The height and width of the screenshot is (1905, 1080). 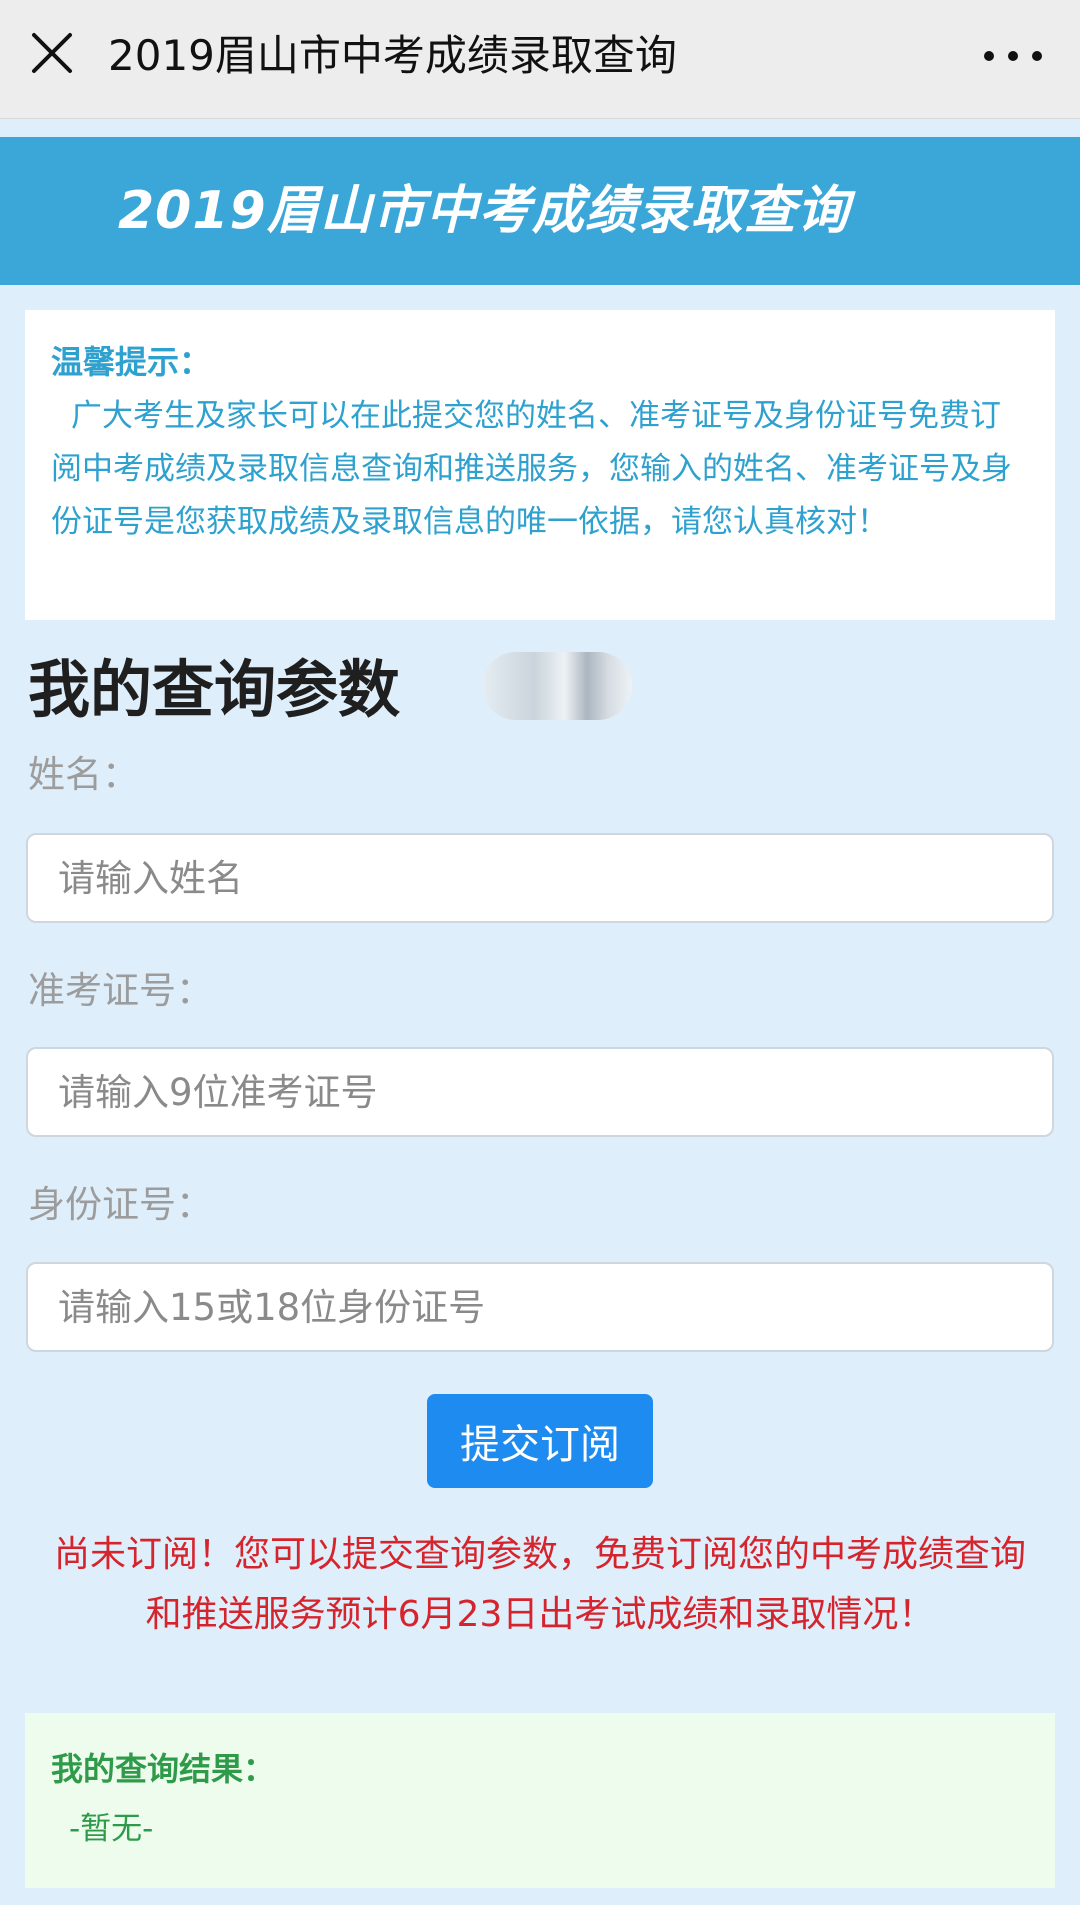 I want to click on exam-number-input, so click(x=540, y=1092).